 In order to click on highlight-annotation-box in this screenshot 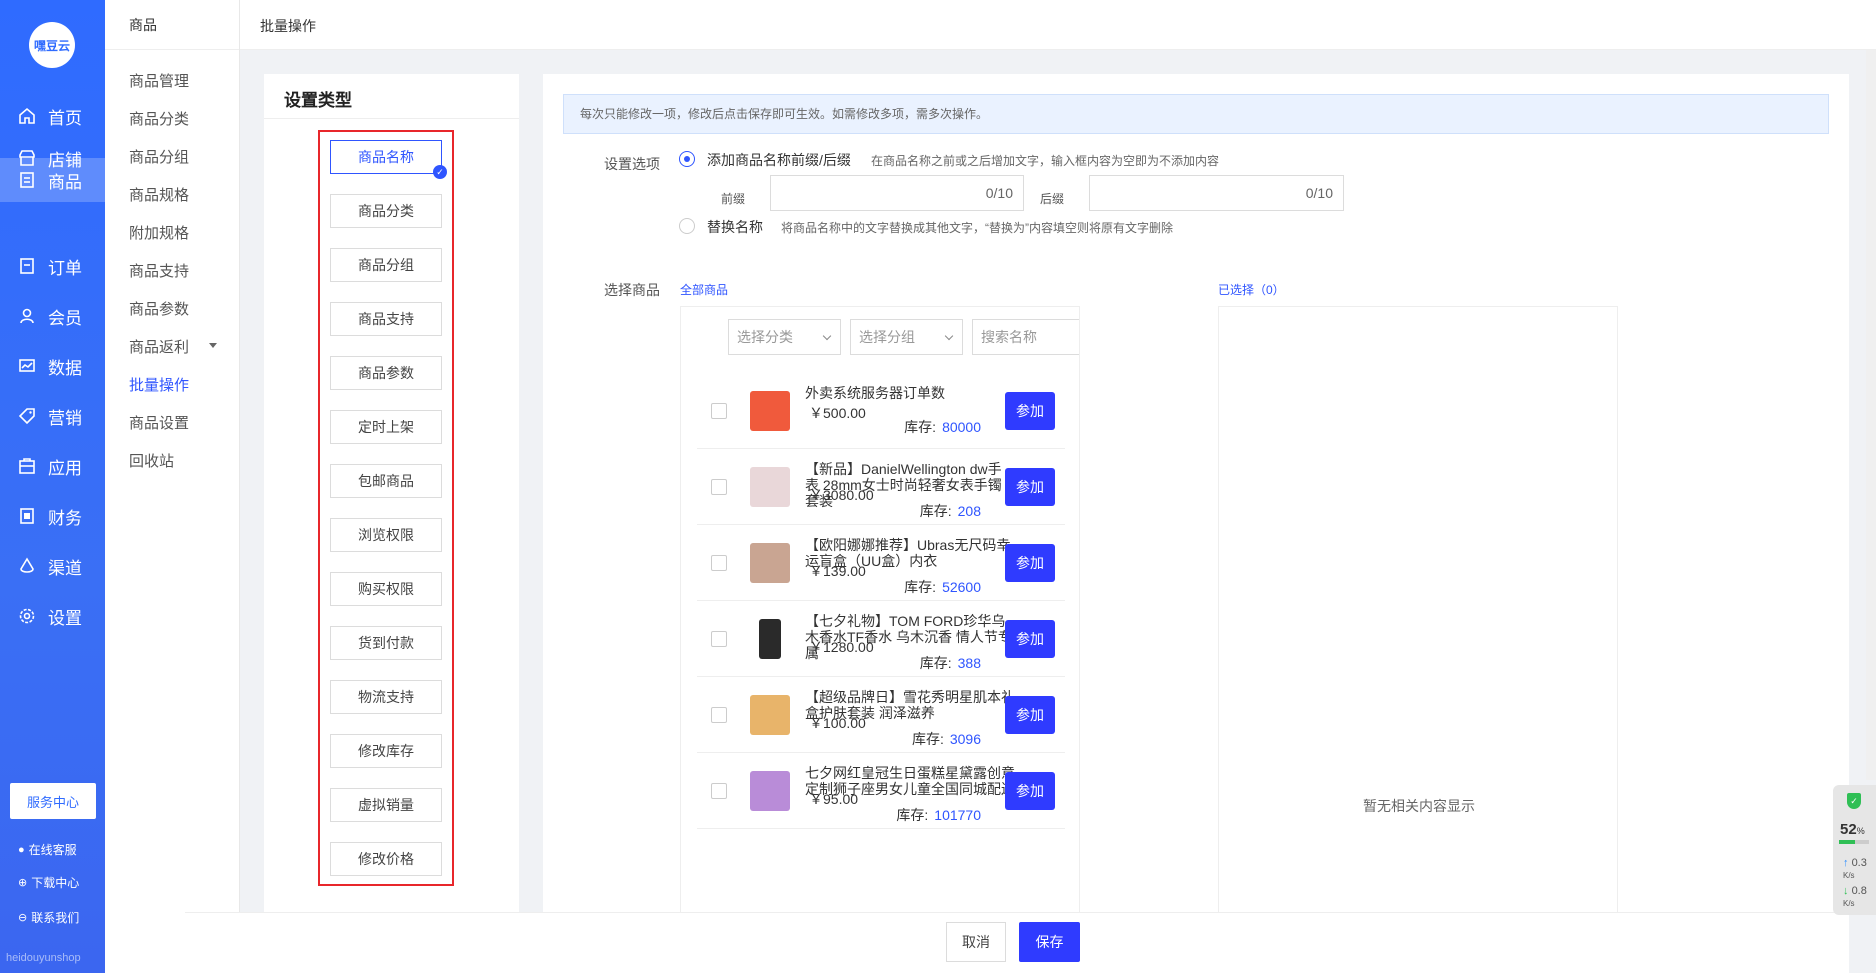, I will do `click(386, 508)`.